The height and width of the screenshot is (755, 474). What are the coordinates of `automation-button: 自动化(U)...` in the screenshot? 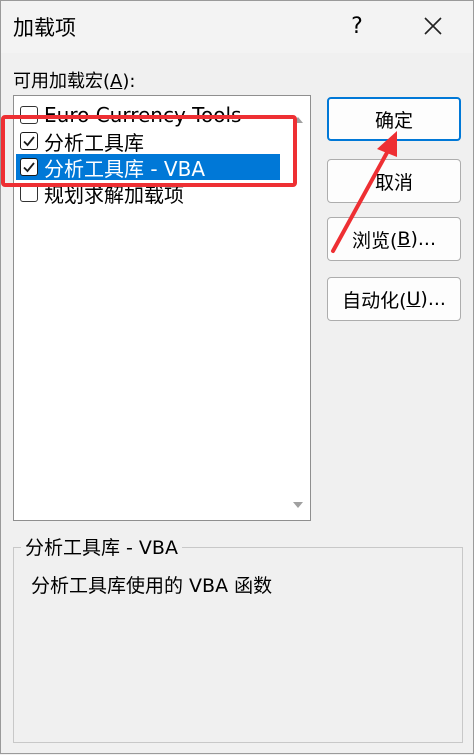 It's located at (394, 299).